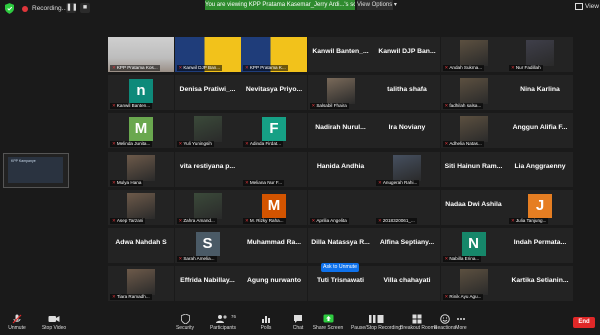 The height and width of the screenshot is (335, 600). I want to click on participant-tile: Nina Karlina, so click(540, 93).